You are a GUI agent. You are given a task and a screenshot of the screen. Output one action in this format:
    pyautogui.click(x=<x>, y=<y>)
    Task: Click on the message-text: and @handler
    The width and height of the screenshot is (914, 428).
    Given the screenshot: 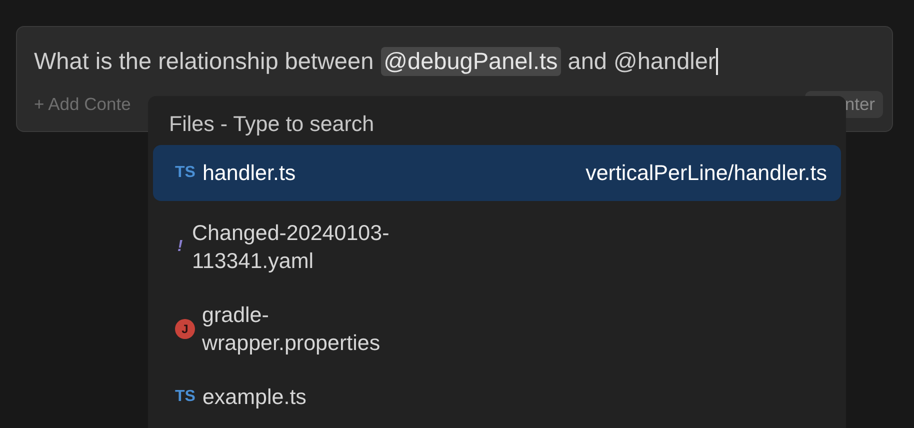 What is the action you would take?
    pyautogui.click(x=642, y=61)
    